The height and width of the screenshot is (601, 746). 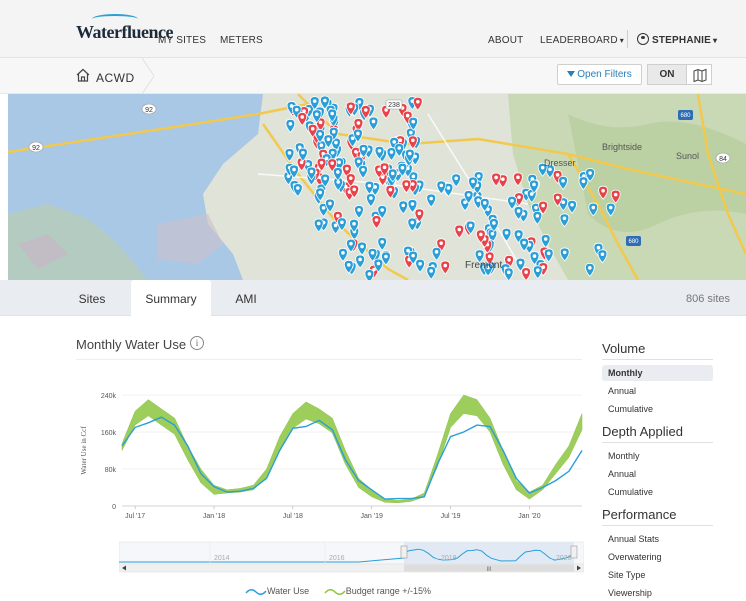 What do you see at coordinates (657, 593) in the screenshot?
I see `sidebar-item-performance-viewership: Viewership` at bounding box center [657, 593].